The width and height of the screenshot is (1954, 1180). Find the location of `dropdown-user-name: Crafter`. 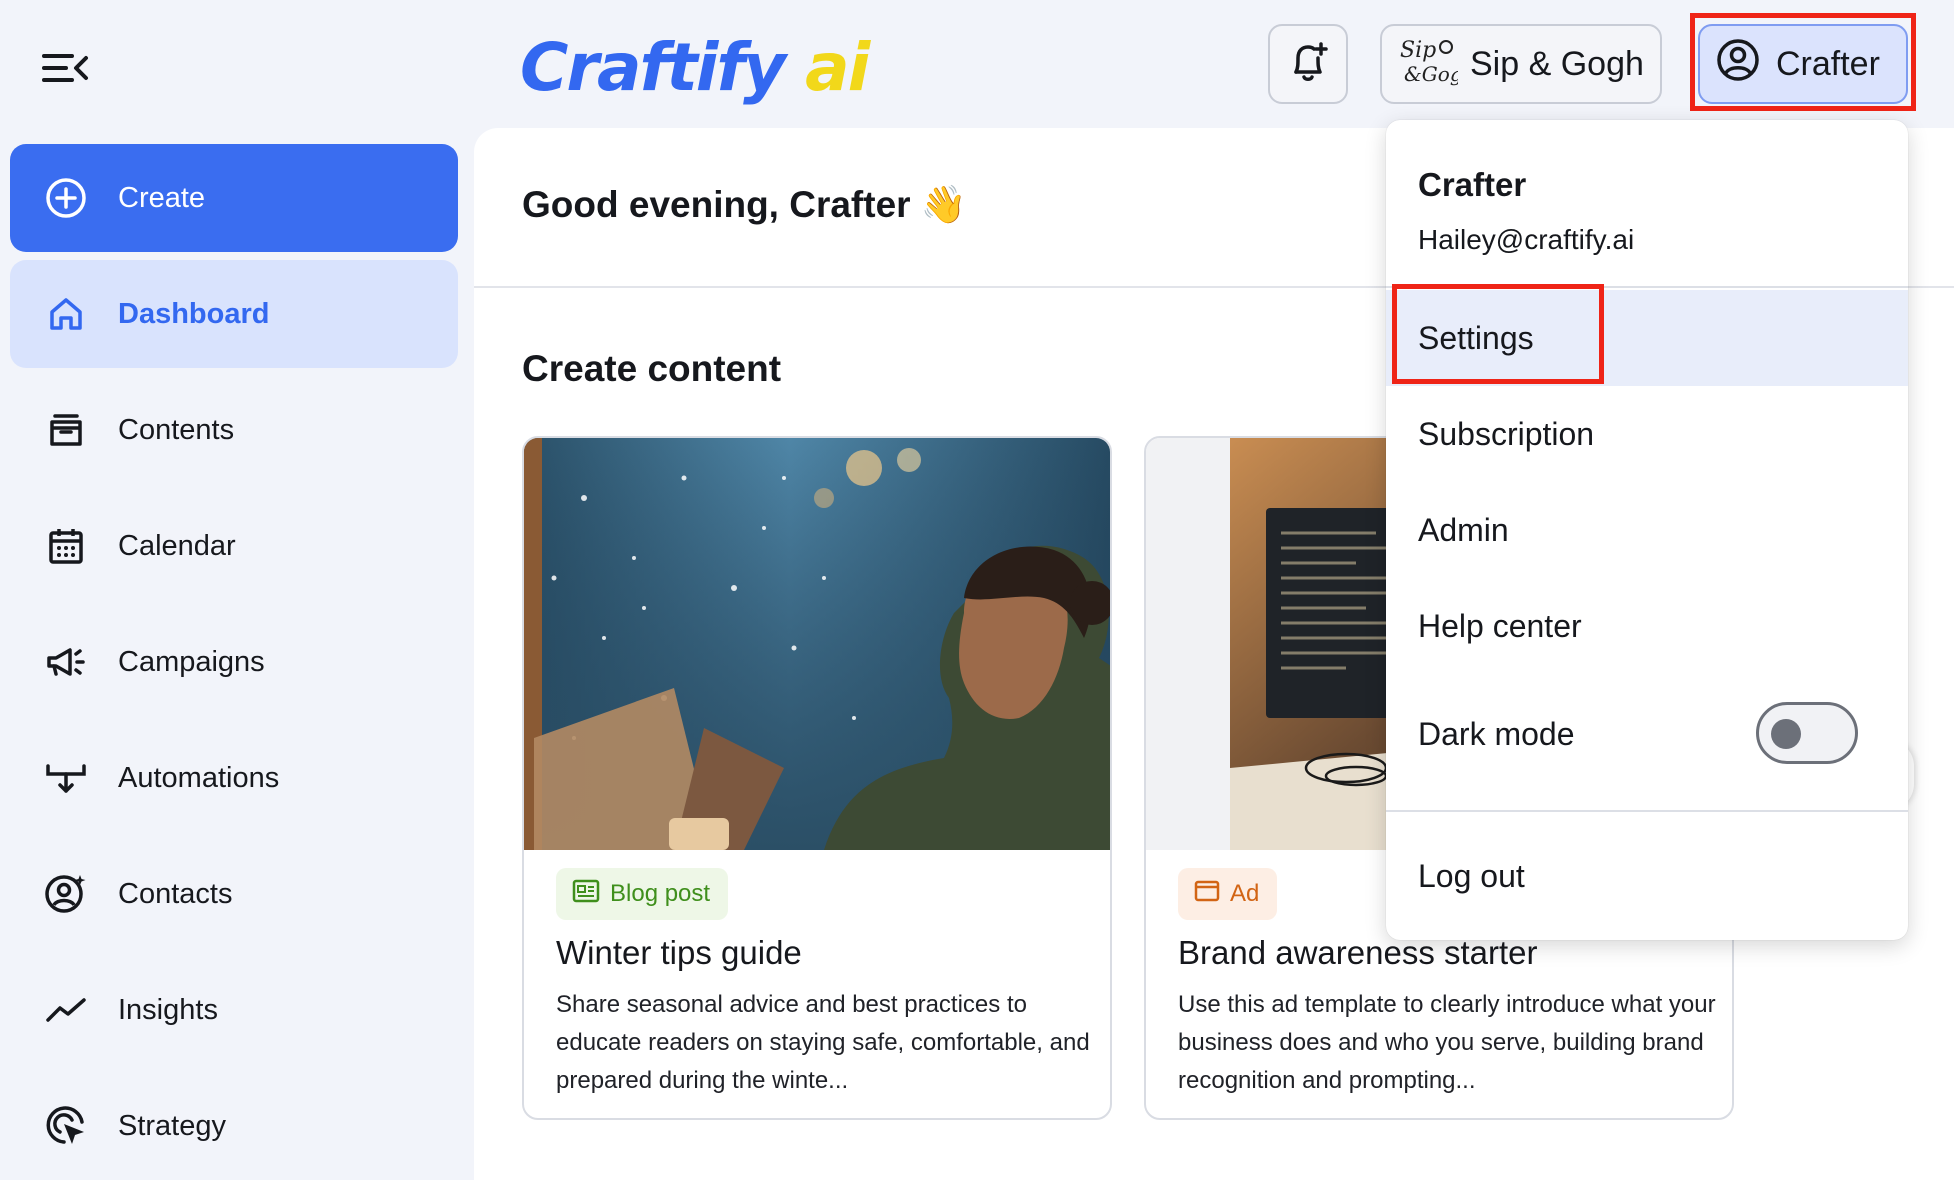

dropdown-user-name: Crafter is located at coordinates (1472, 184).